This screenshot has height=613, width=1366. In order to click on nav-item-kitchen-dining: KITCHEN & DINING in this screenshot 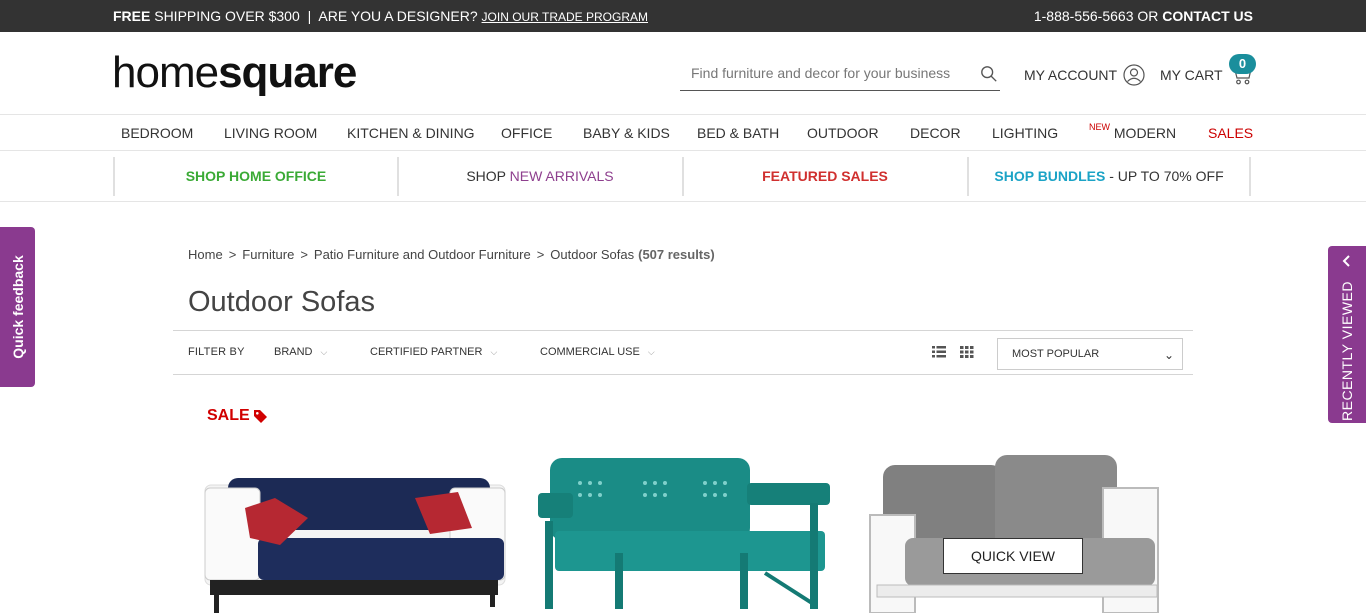, I will do `click(411, 133)`.